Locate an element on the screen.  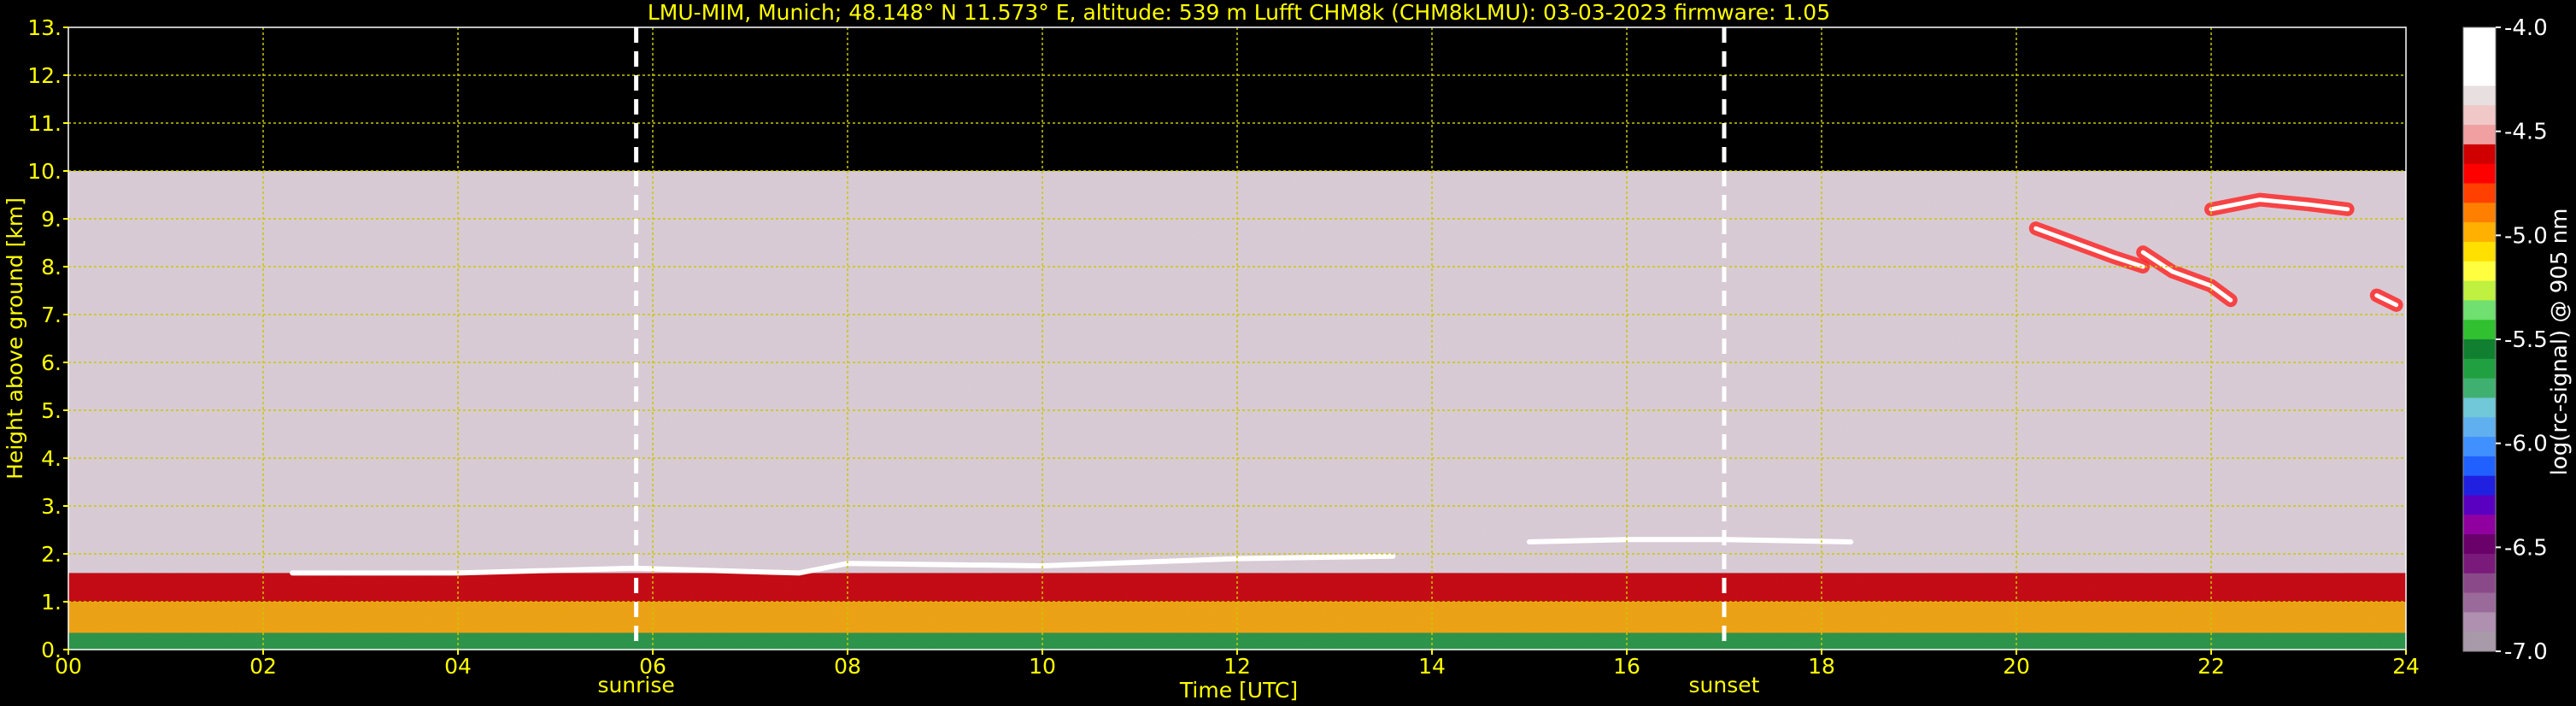
y-tick-label: 12. is located at coordinates (44, 75).